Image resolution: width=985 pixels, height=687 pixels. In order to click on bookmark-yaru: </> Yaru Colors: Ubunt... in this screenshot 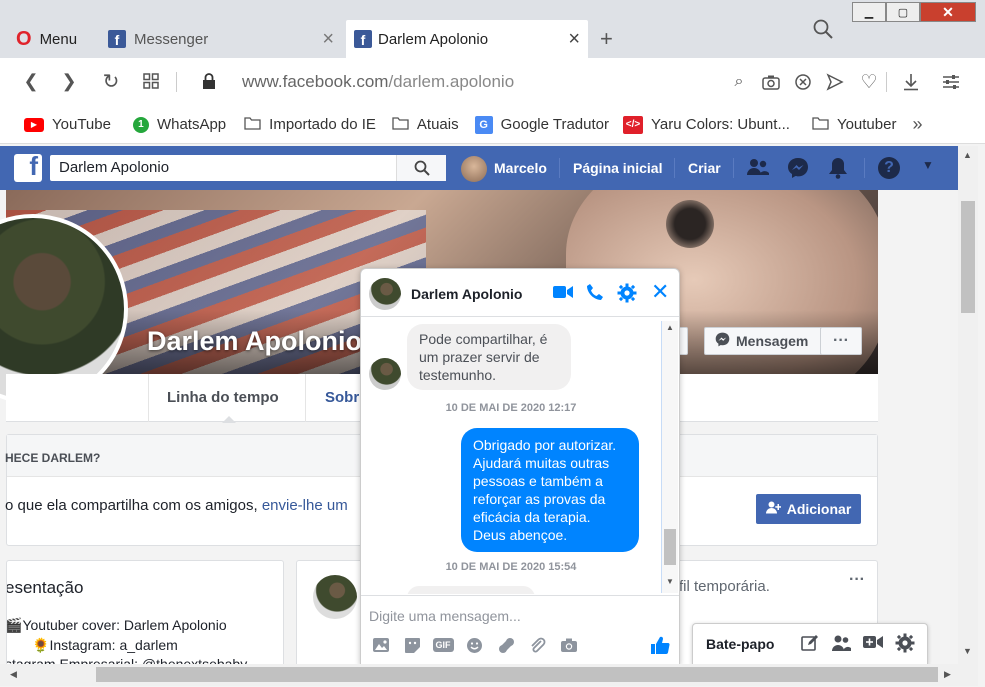, I will do `click(706, 124)`.